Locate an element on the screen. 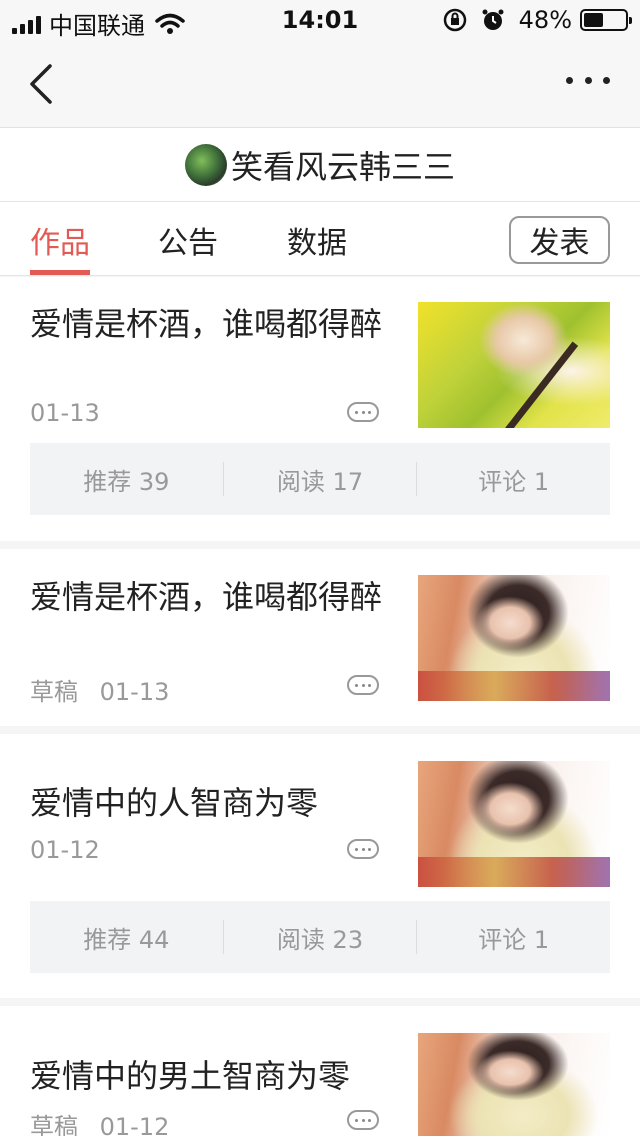  battery-icon is located at coordinates (606, 20).